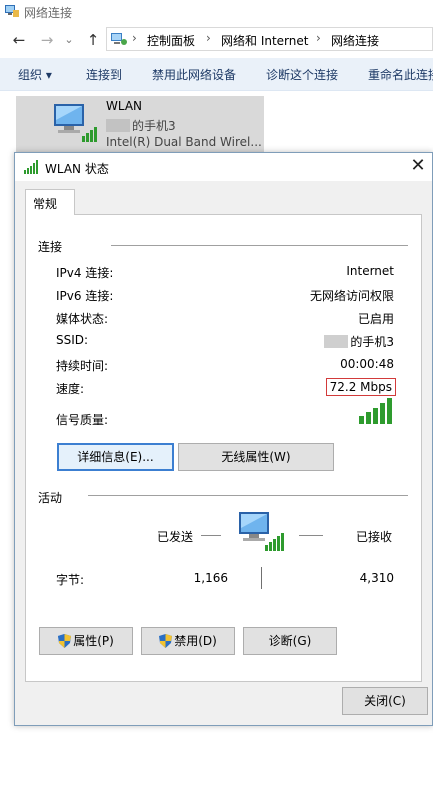  Describe the element at coordinates (210, 578) in the screenshot. I see `sent-bytes-value: 1,166` at that location.